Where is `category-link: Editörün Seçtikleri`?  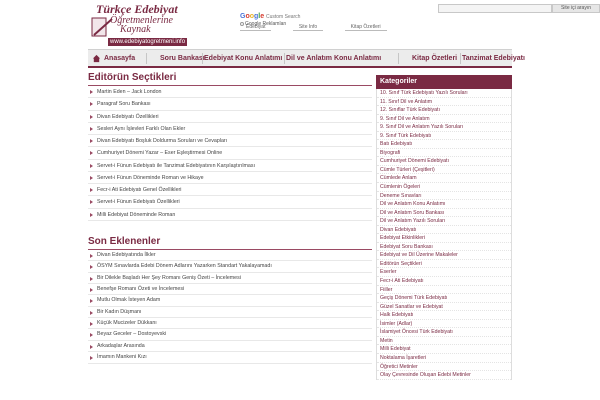
category-link: Editörün Seçtikleri is located at coordinates (444, 264).